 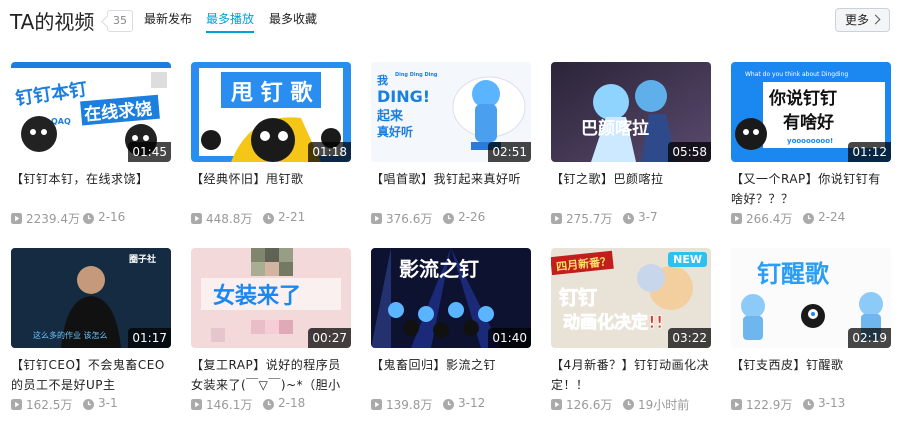 I want to click on thumb-caption: DING!, so click(x=403, y=96).